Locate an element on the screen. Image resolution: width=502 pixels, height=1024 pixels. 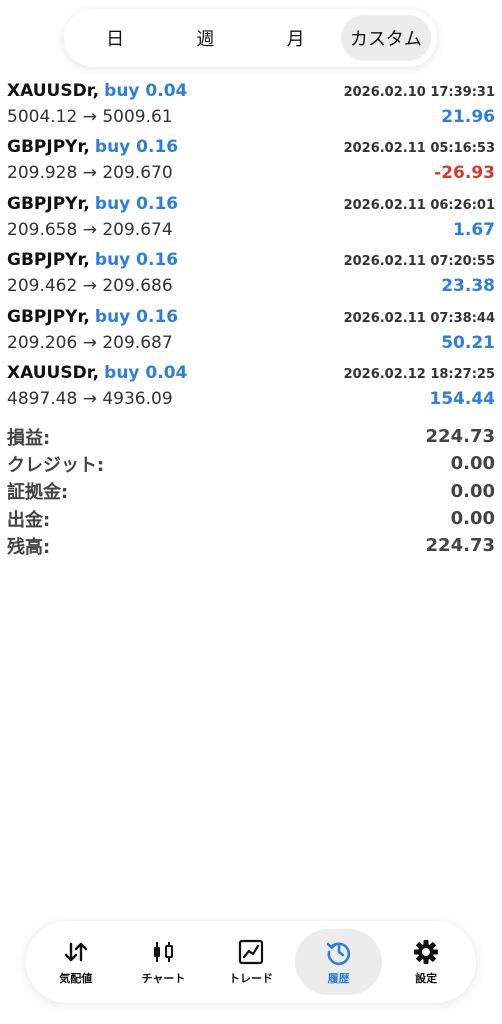
tab-week: 週 is located at coordinates (205, 38).